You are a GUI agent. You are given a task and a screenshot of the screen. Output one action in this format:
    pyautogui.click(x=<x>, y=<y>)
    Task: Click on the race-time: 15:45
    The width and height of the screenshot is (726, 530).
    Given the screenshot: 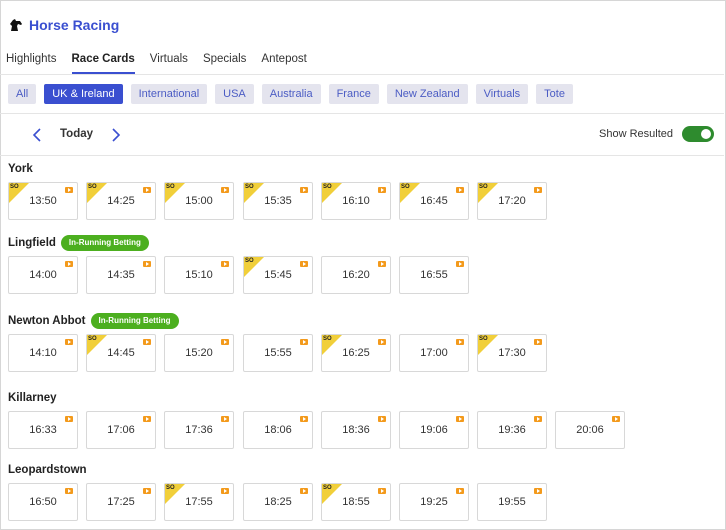 What is the action you would take?
    pyautogui.click(x=278, y=275)
    